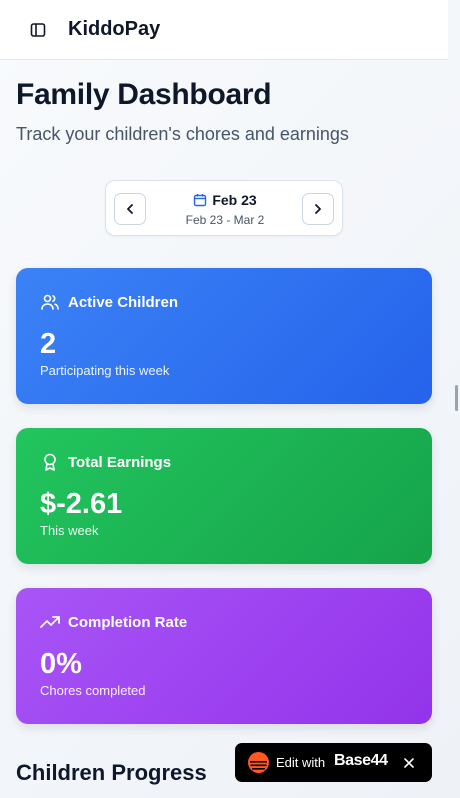  What do you see at coordinates (409, 763) in the screenshot?
I see `close-icon` at bounding box center [409, 763].